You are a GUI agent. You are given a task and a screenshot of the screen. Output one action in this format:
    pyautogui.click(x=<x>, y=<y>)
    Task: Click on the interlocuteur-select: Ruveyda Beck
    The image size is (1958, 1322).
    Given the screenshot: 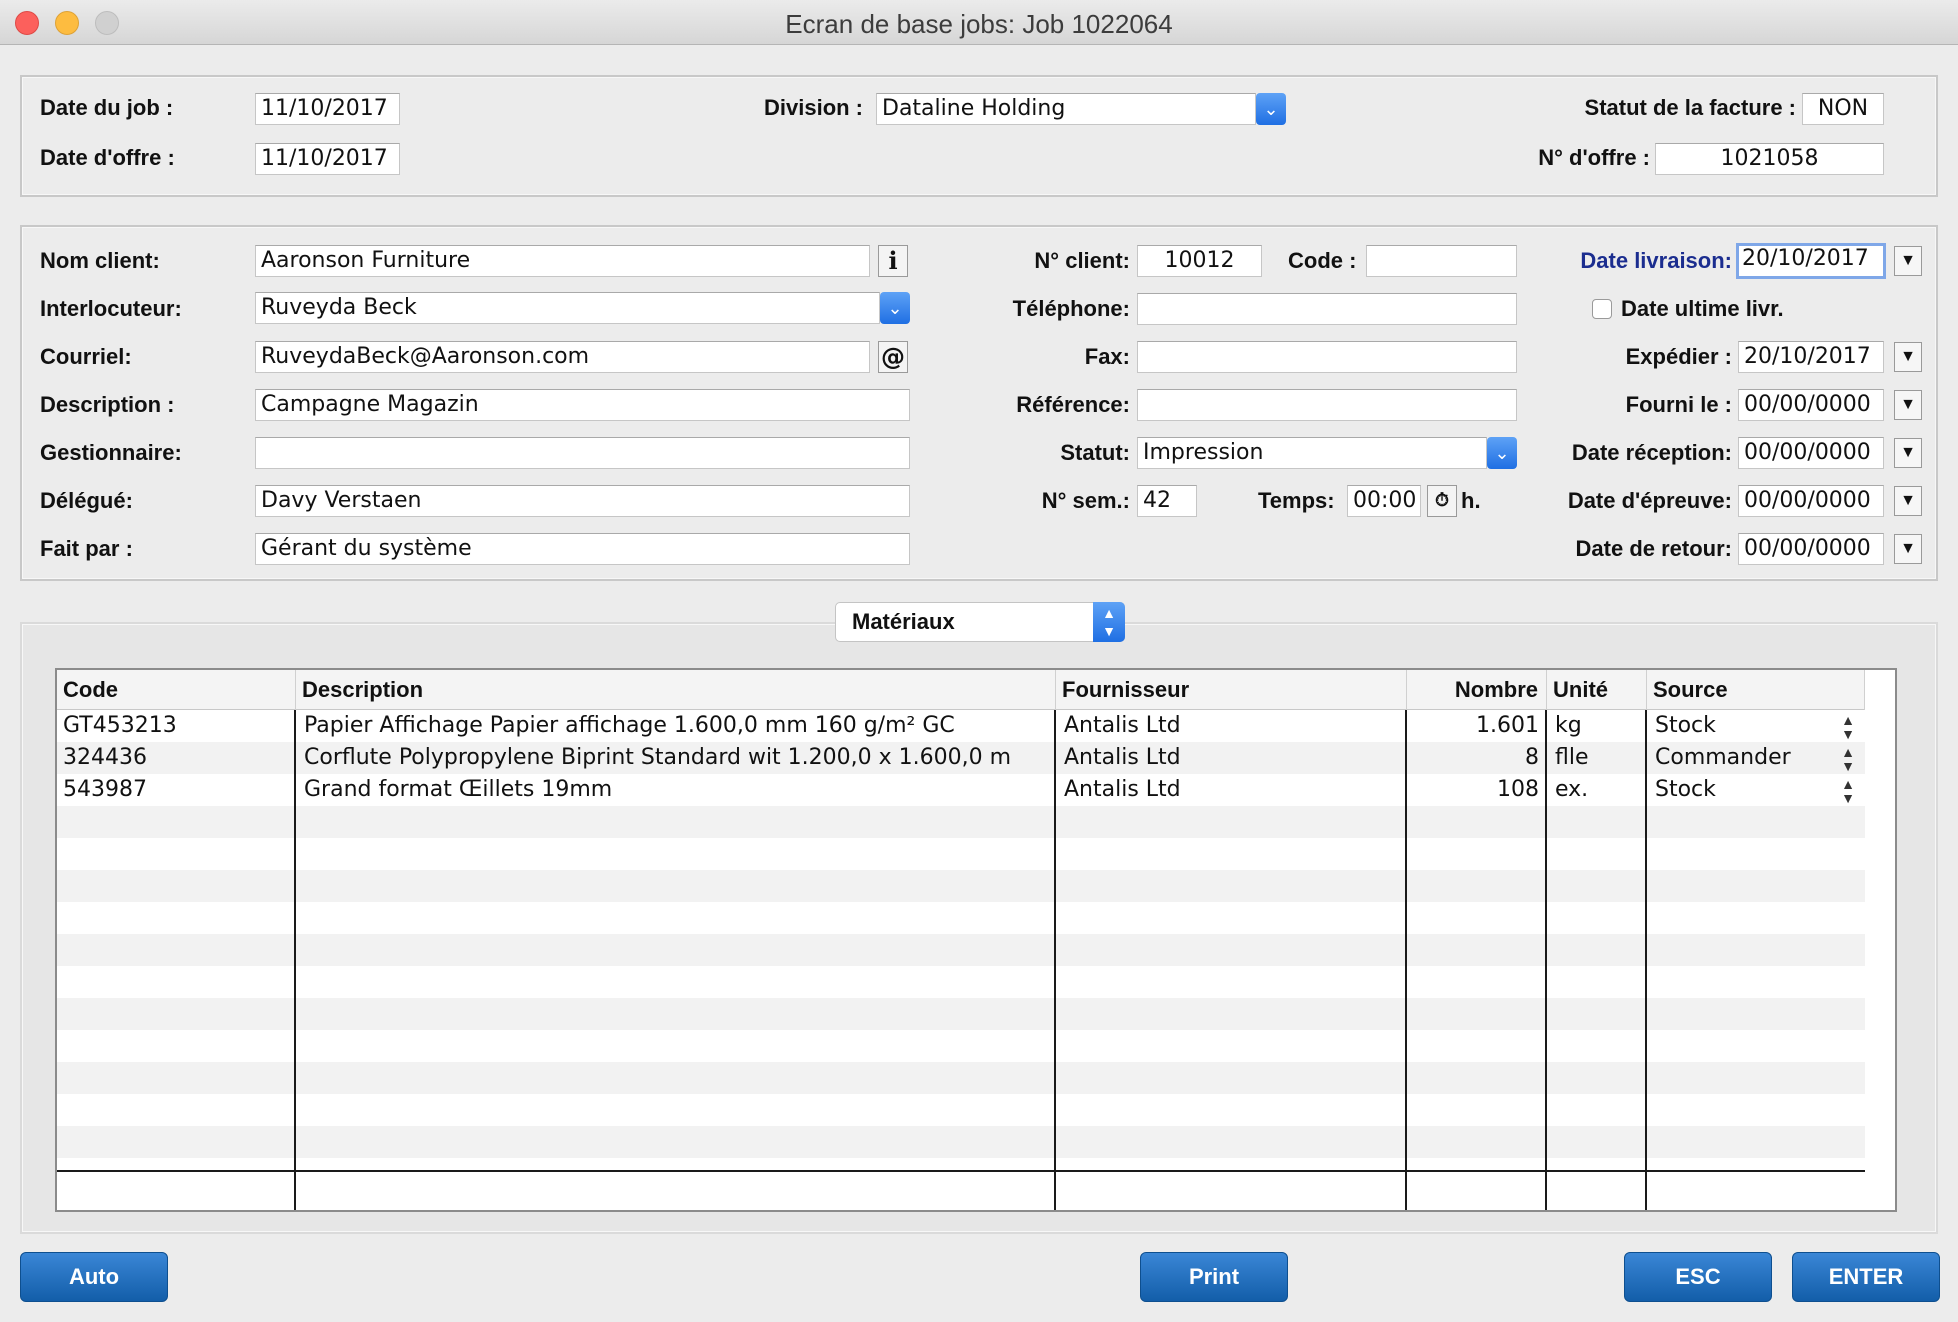 What is the action you would take?
    pyautogui.click(x=567, y=308)
    